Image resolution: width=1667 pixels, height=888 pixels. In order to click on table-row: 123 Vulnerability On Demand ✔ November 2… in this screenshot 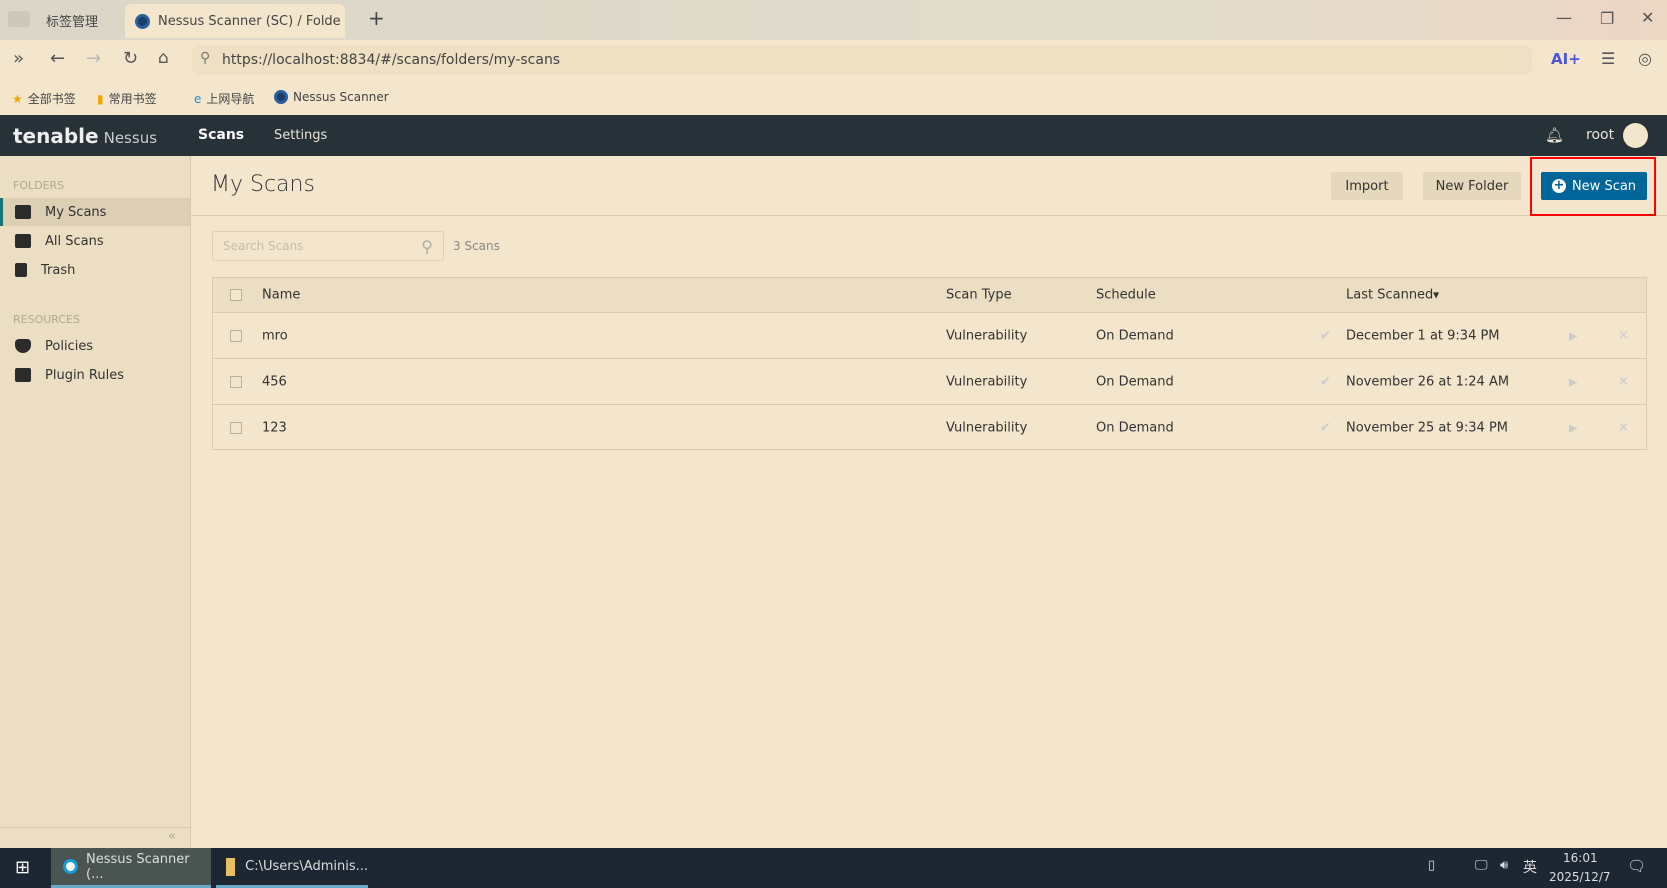, I will do `click(929, 427)`.